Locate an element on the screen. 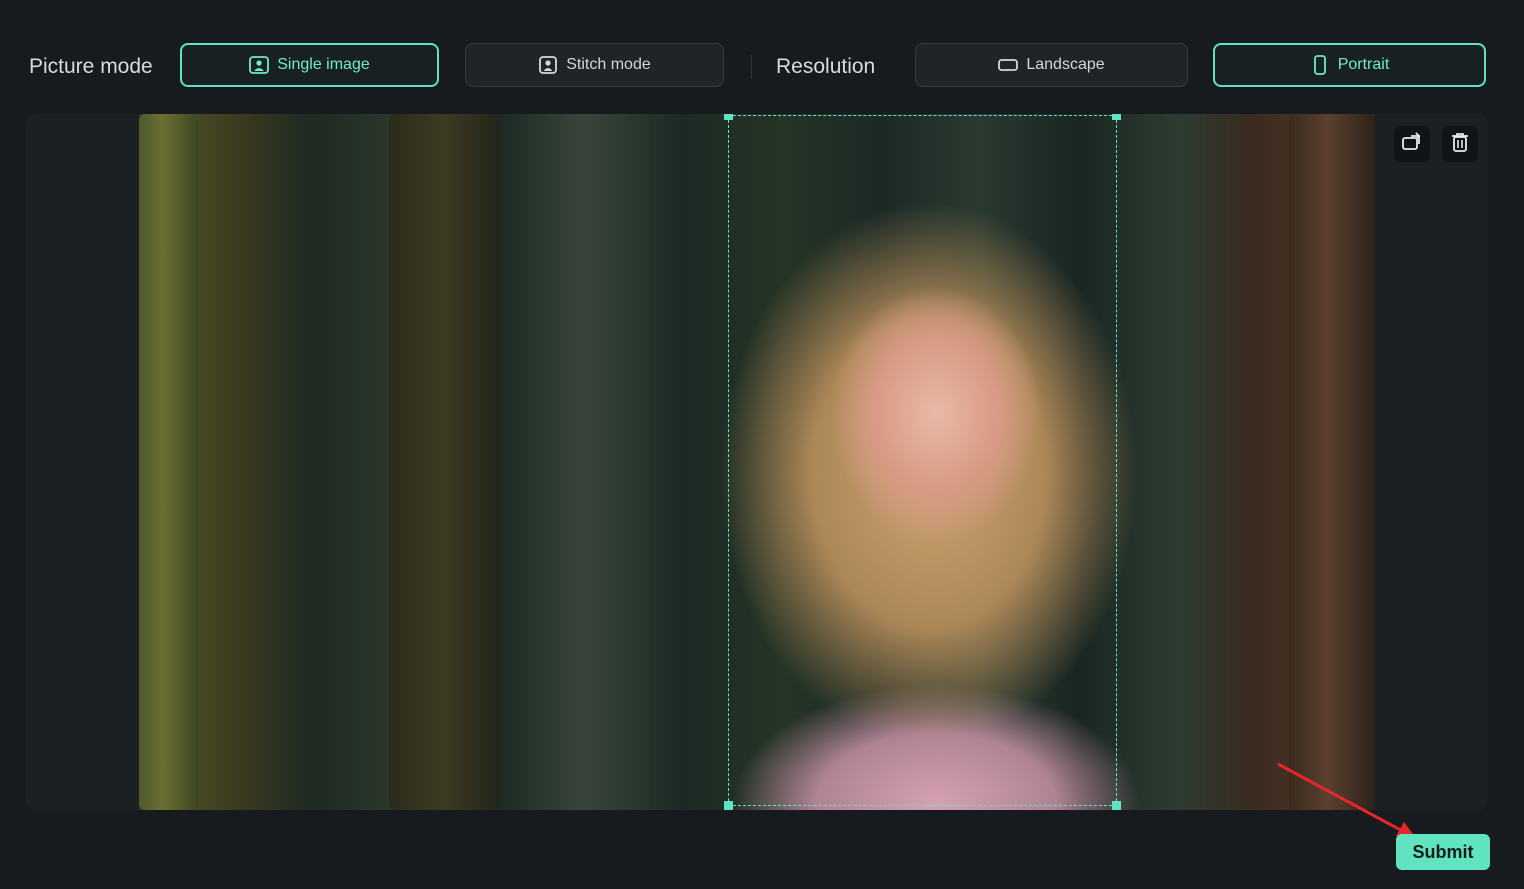 This screenshot has width=1524, height=889. crop-handle-top-right is located at coordinates (1116, 117).